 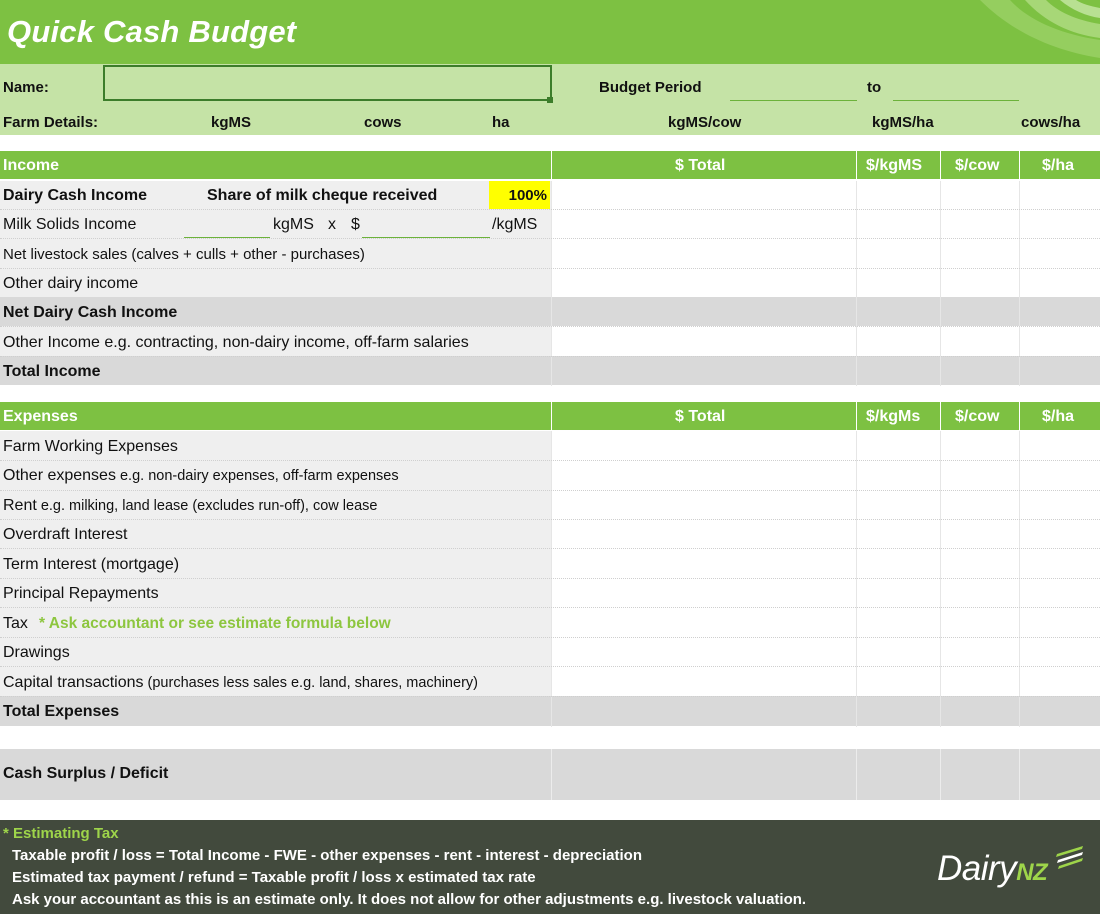 What do you see at coordinates (515, 224) in the screenshot?
I see `ms-per-unit: /kgMS` at bounding box center [515, 224].